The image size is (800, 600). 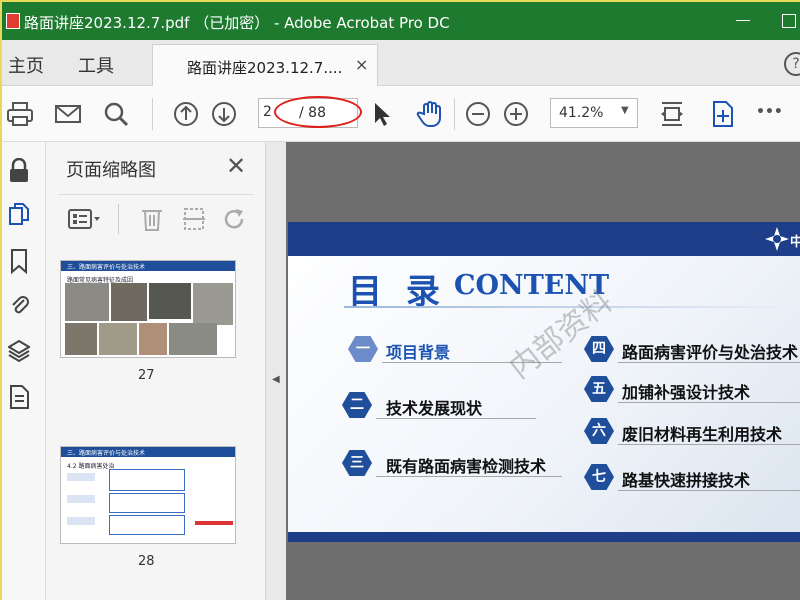 I want to click on zoom-out-icon, so click(x=478, y=114).